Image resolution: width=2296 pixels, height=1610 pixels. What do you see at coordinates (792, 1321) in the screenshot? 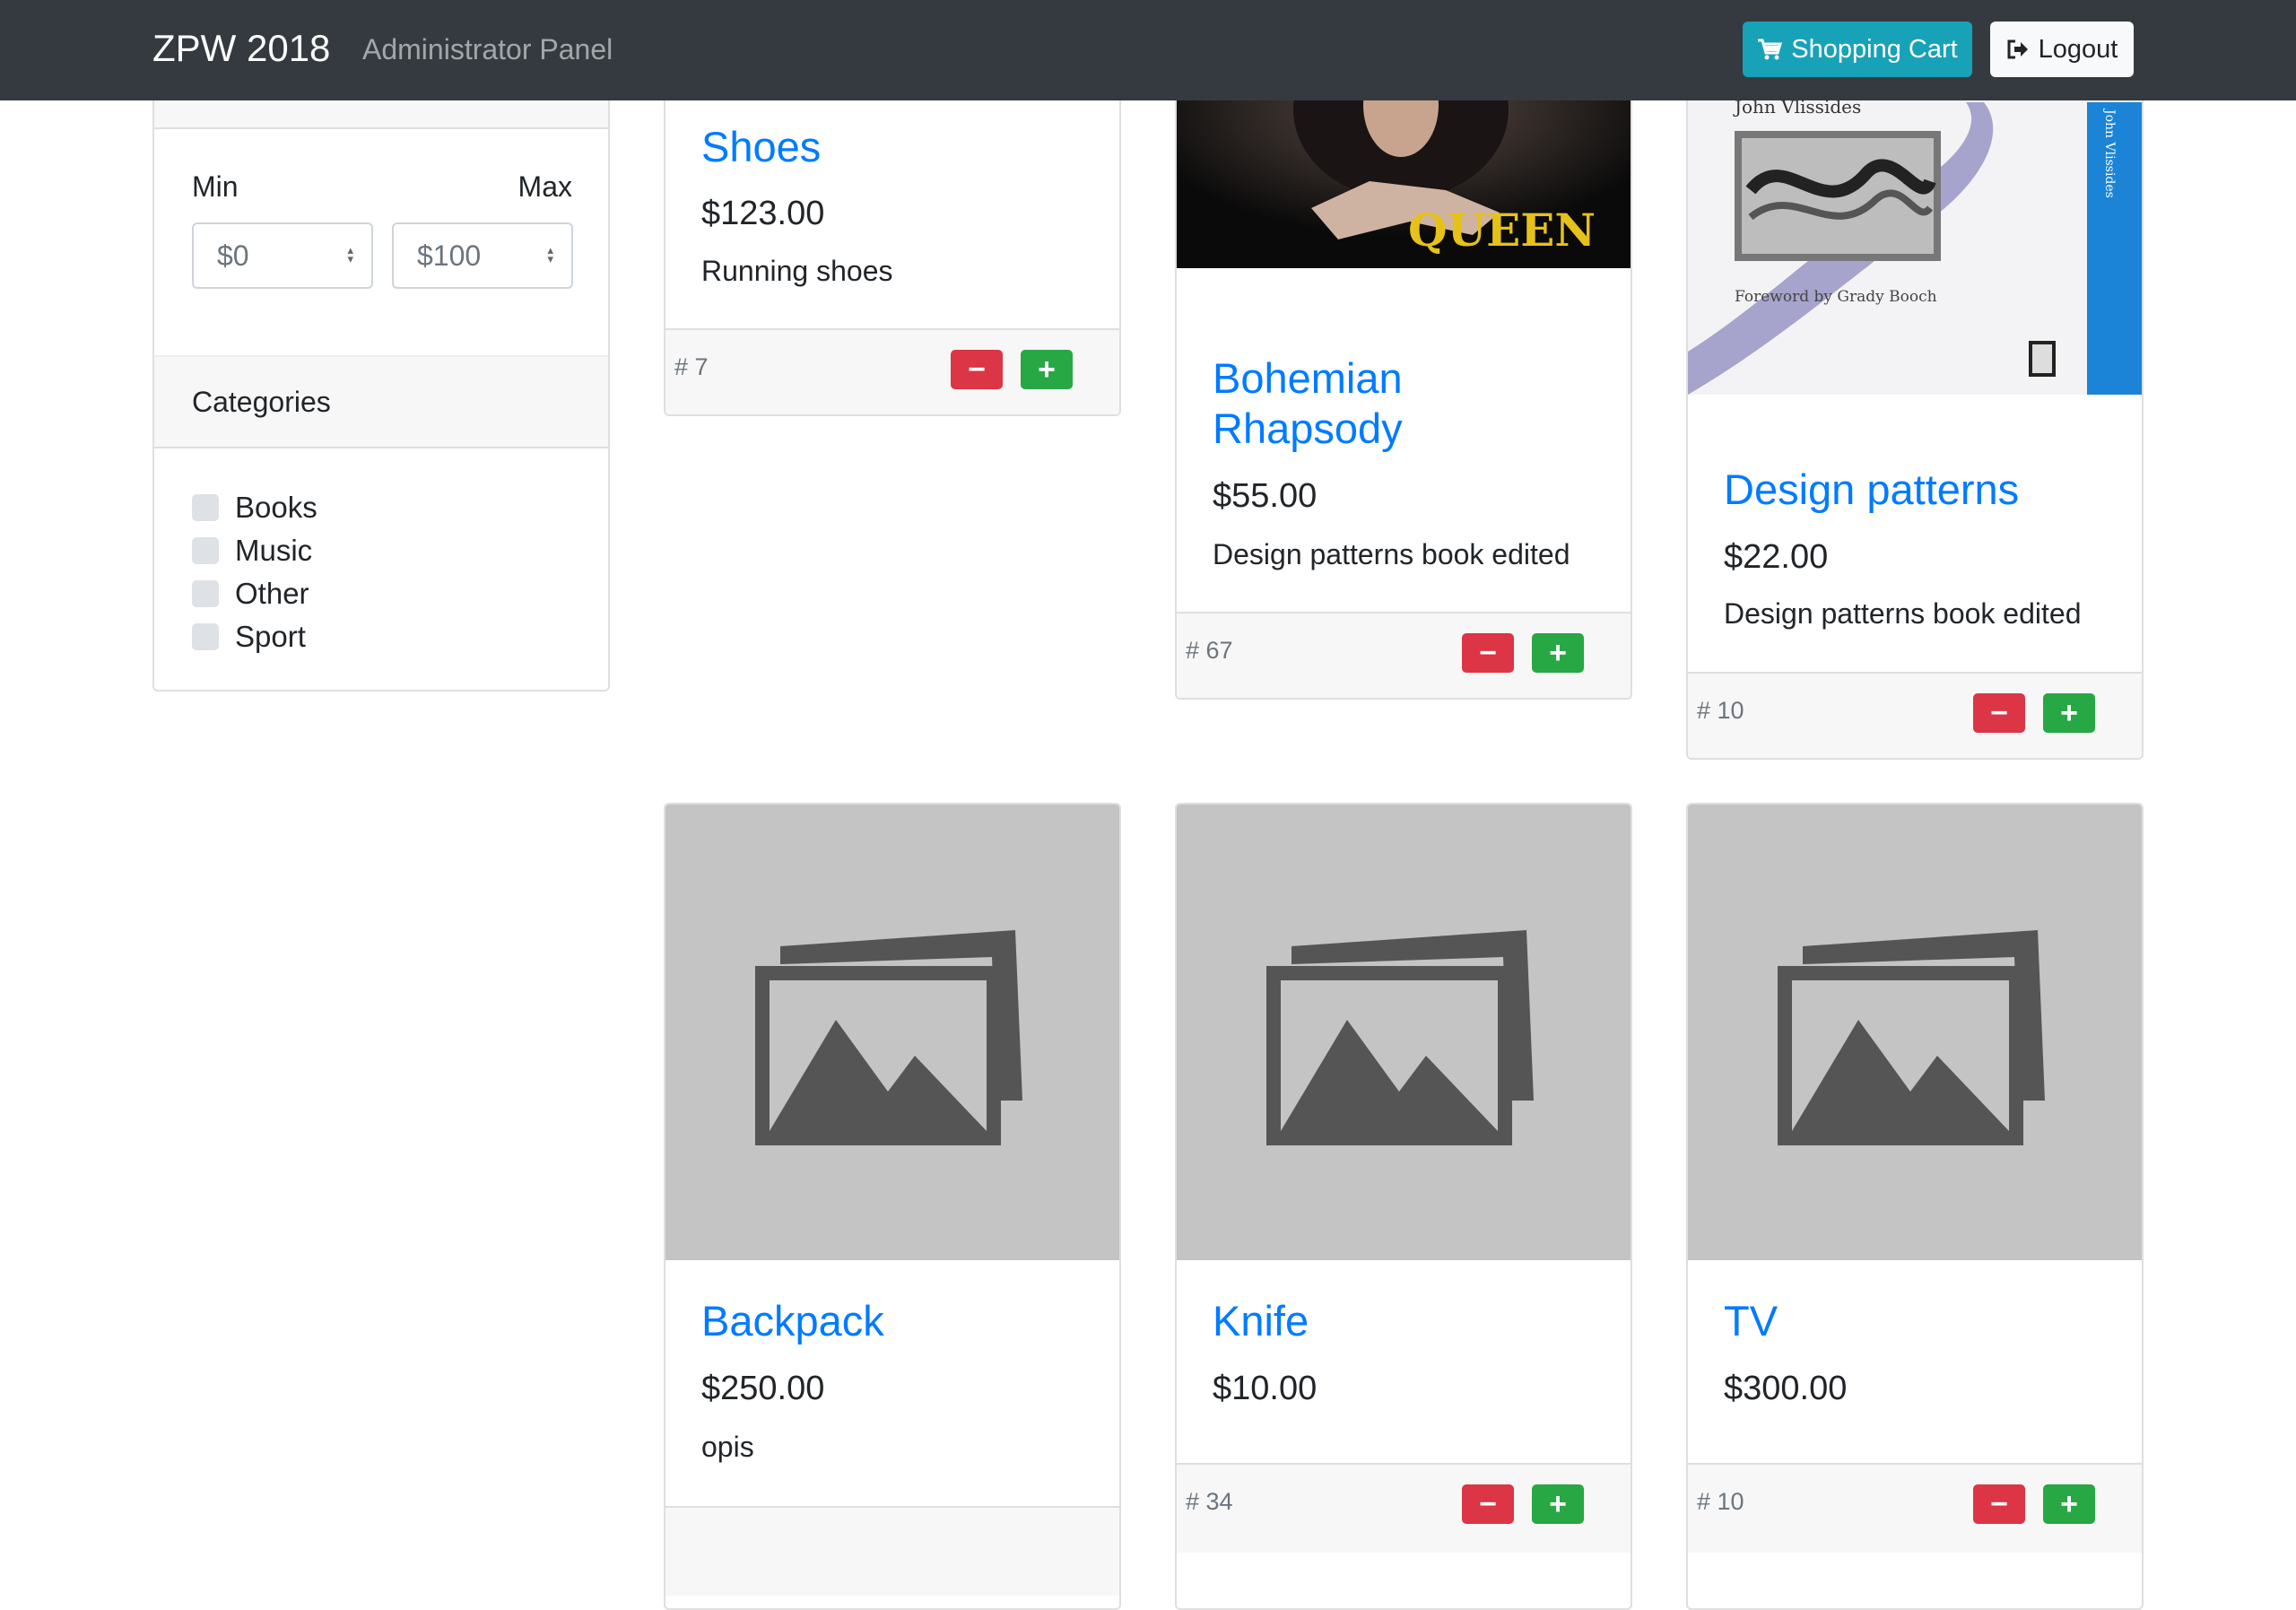
I see `product-title: Backpack` at bounding box center [792, 1321].